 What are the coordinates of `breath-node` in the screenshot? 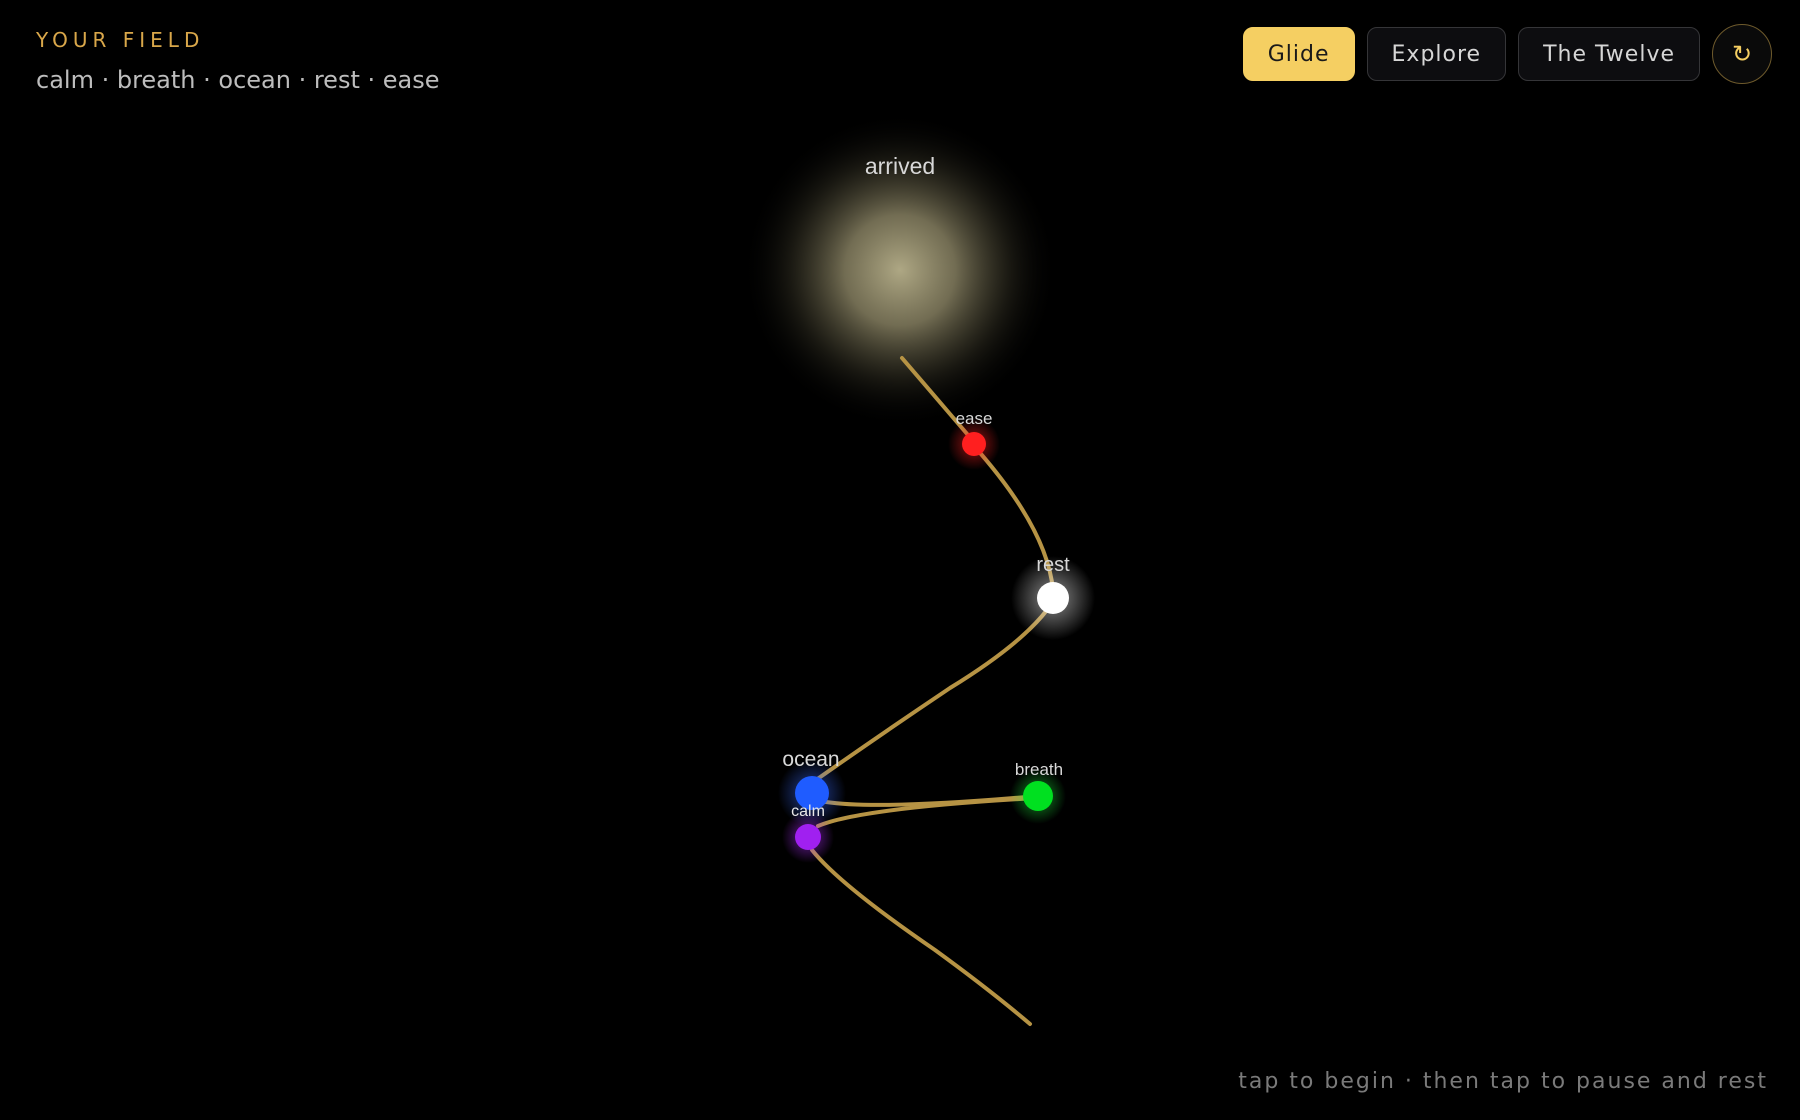 It's located at (1038, 796).